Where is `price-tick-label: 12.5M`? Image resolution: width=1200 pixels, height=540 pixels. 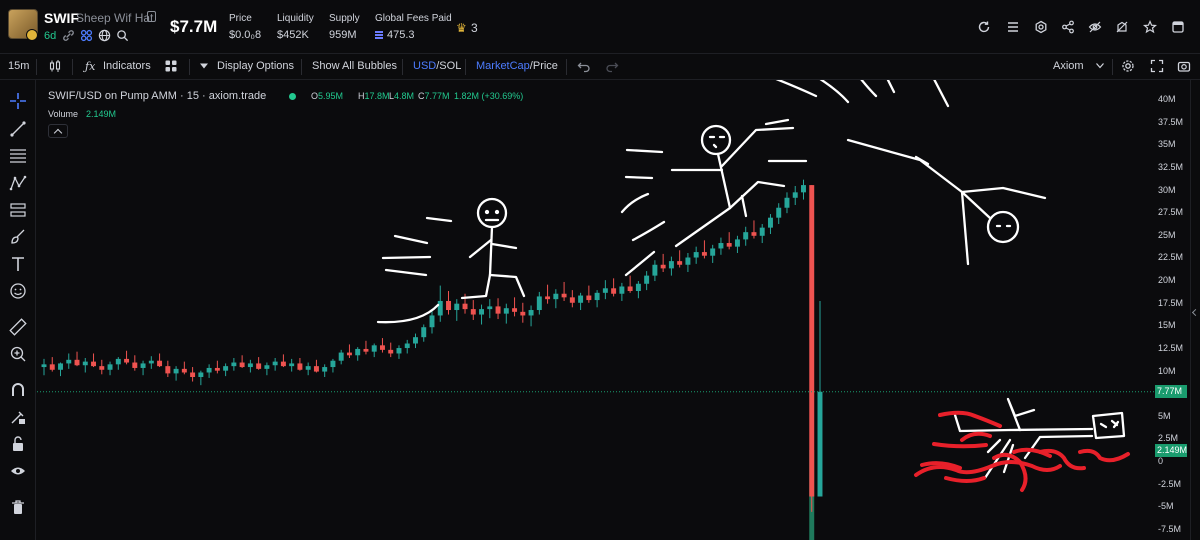 price-tick-label: 12.5M is located at coordinates (1171, 347).